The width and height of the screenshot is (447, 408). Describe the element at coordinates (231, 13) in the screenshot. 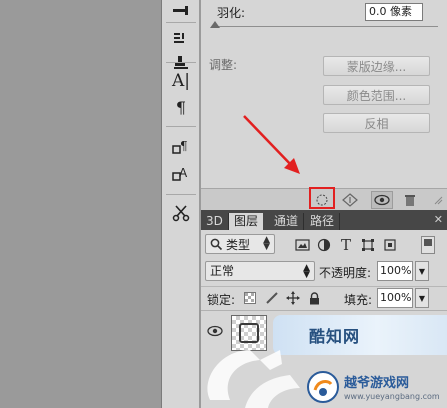

I see `feather-label: 羽化:` at that location.